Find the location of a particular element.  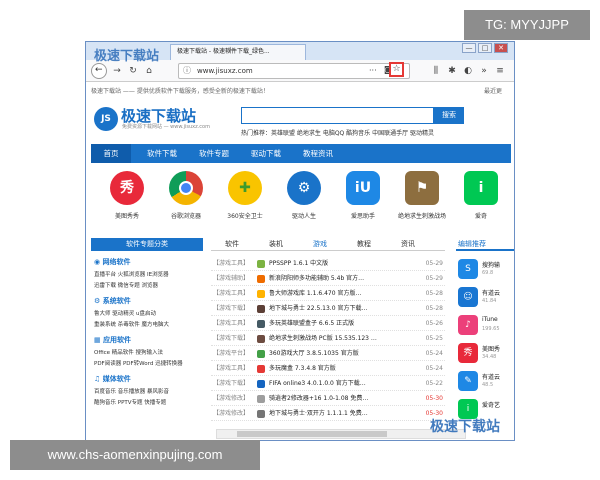

reload-icon: ↻ is located at coordinates (133, 71).